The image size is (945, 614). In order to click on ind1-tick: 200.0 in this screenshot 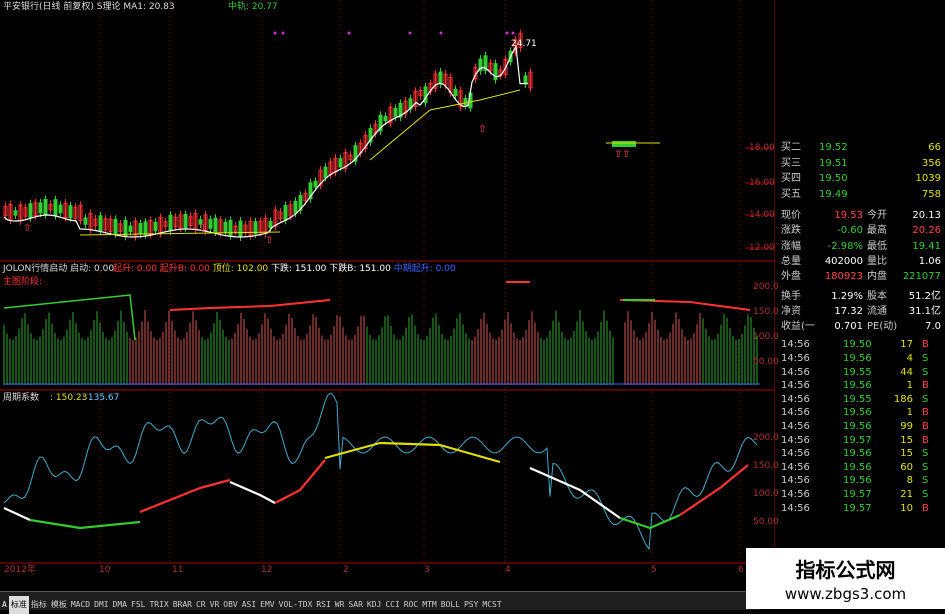, I will do `click(766, 287)`.